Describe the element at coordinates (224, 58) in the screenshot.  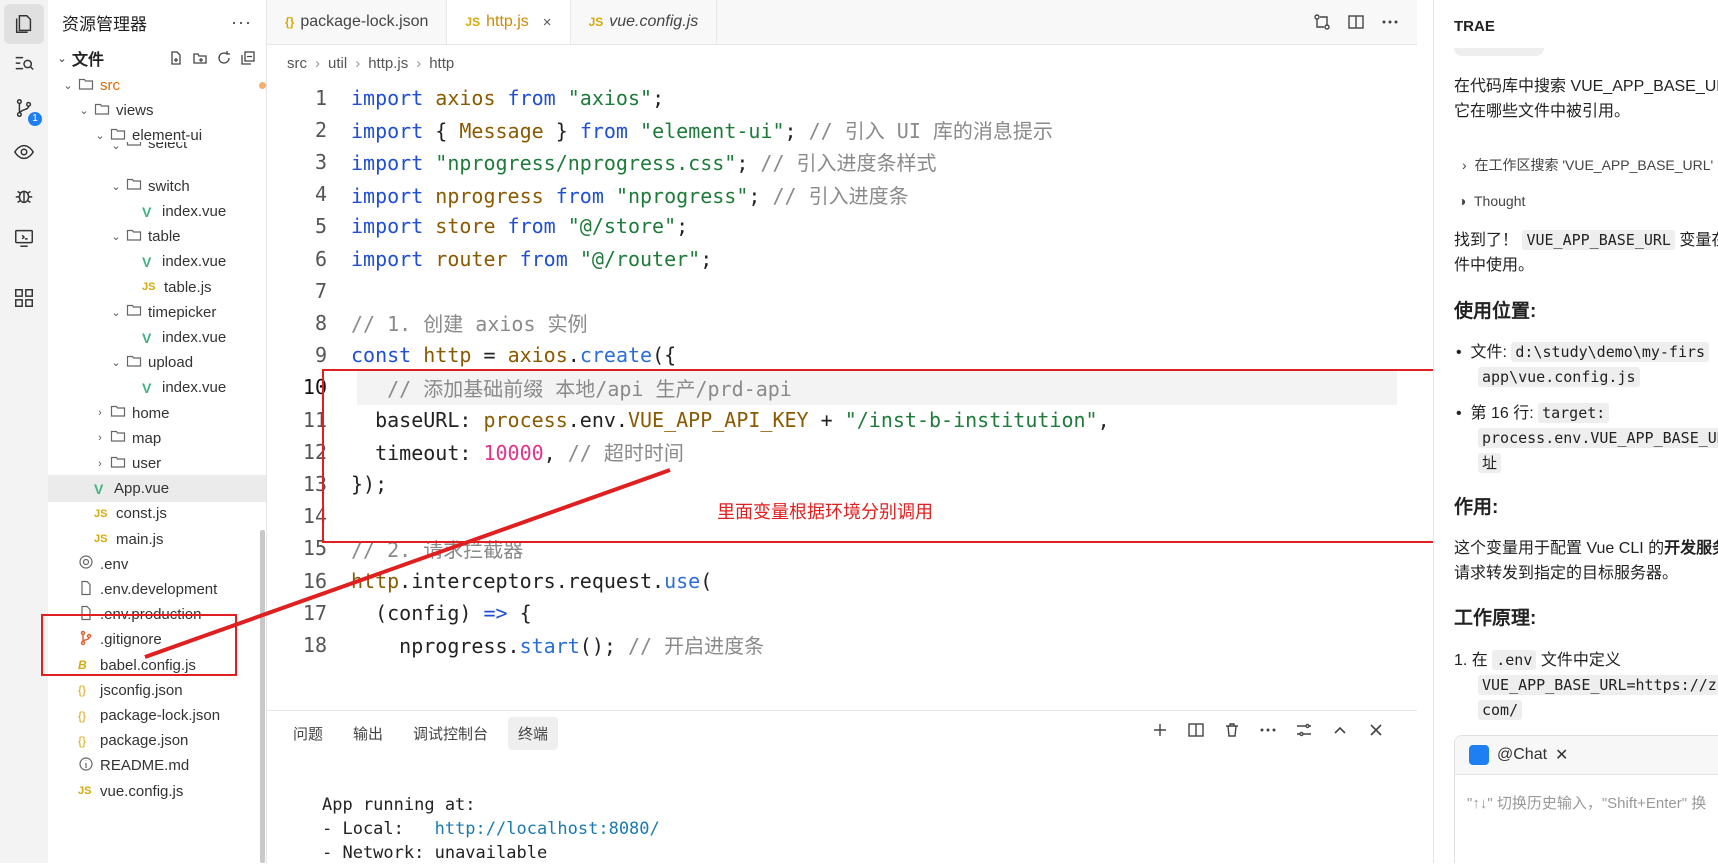
I see `refresh-icon` at that location.